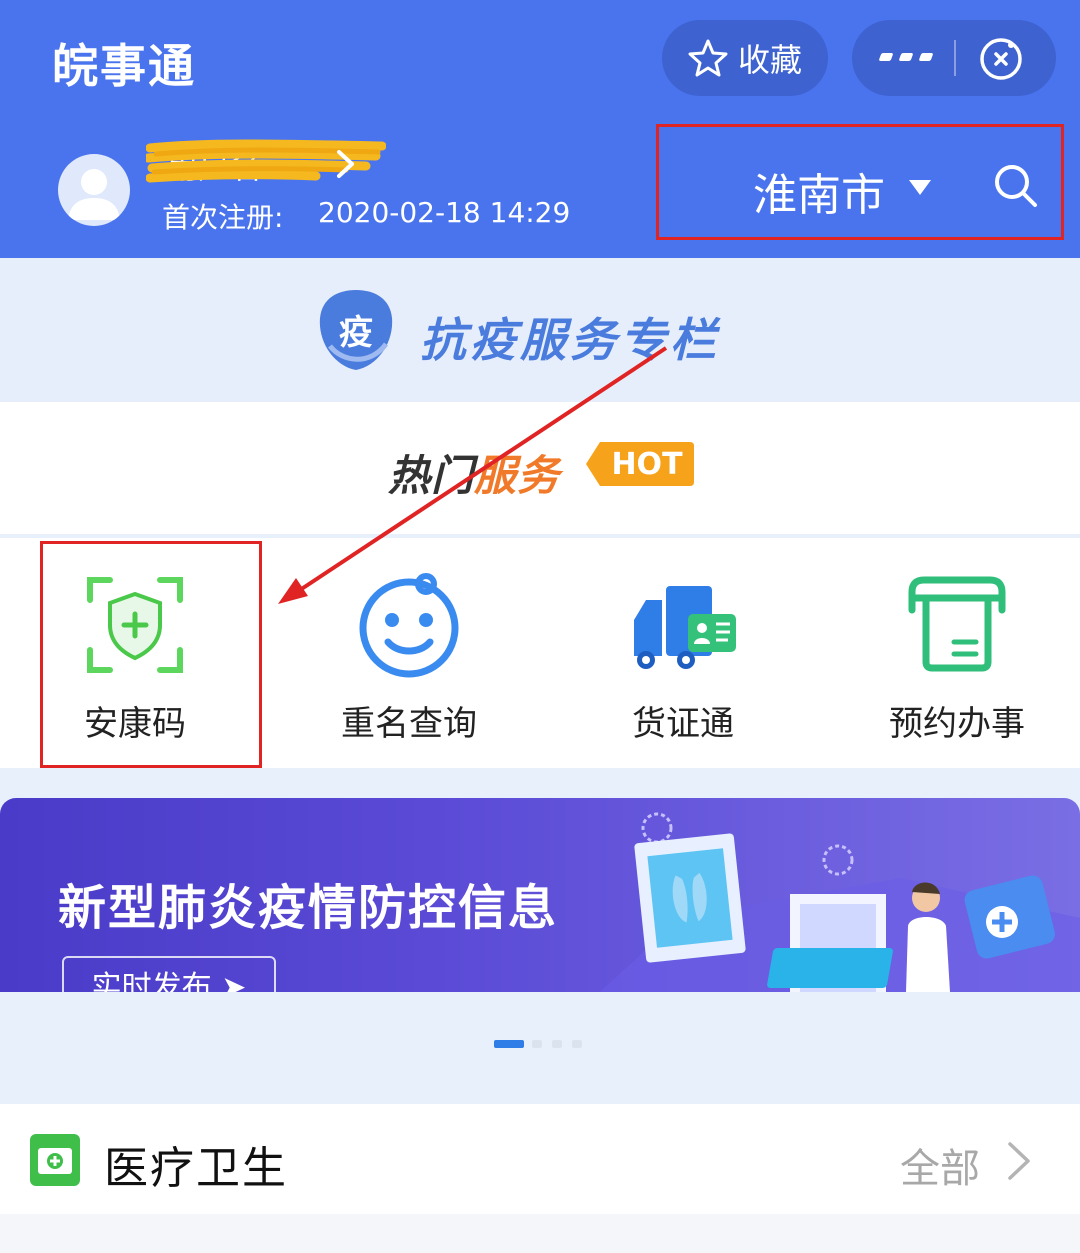  Describe the element at coordinates (540, 1233) in the screenshot. I see `bottom-divider` at that location.